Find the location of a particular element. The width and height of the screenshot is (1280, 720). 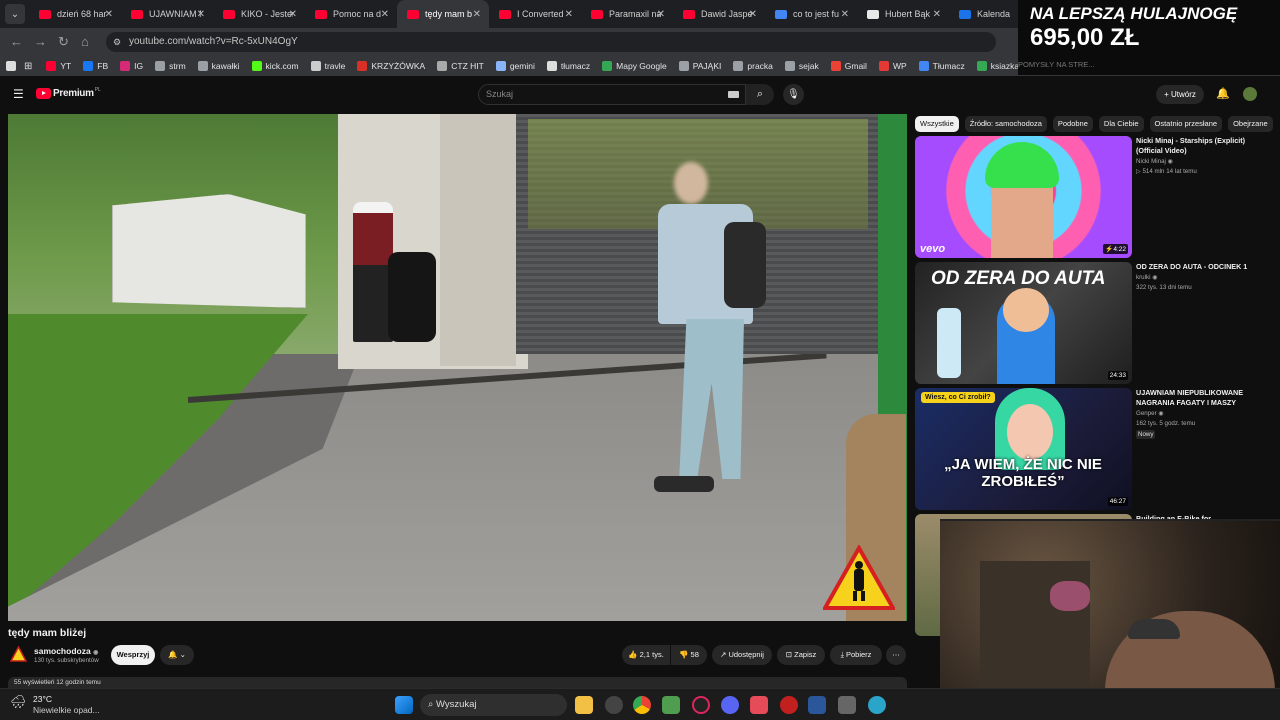

bookmark-item: gemini is located at coordinates (515, 66).